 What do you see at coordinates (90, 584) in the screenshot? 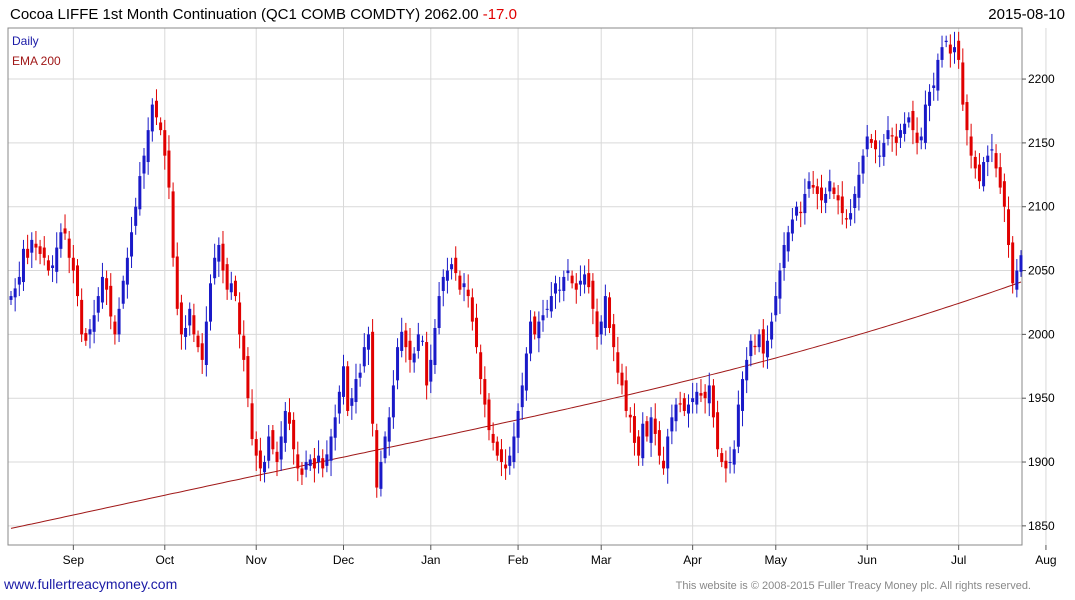
I see `site-link: www.fullertreacymoney.com` at bounding box center [90, 584].